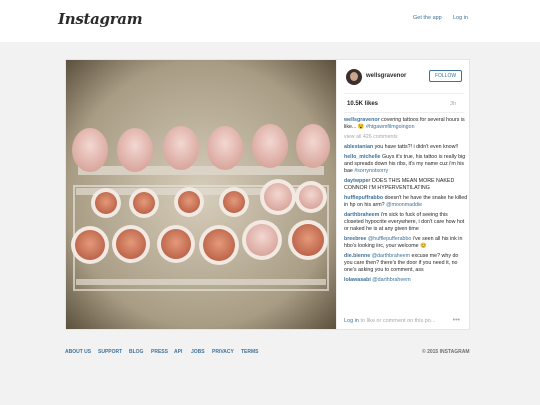 This screenshot has height=405, width=540. Describe the element at coordinates (404, 205) in the screenshot. I see `comment-mention: @moonmaddie` at that location.